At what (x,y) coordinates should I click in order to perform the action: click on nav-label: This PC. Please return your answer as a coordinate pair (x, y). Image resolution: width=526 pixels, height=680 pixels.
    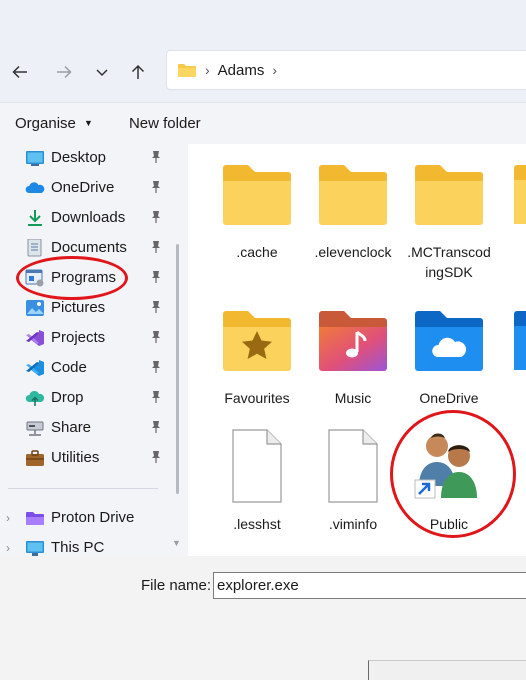
    Looking at the image, I should click on (78, 547).